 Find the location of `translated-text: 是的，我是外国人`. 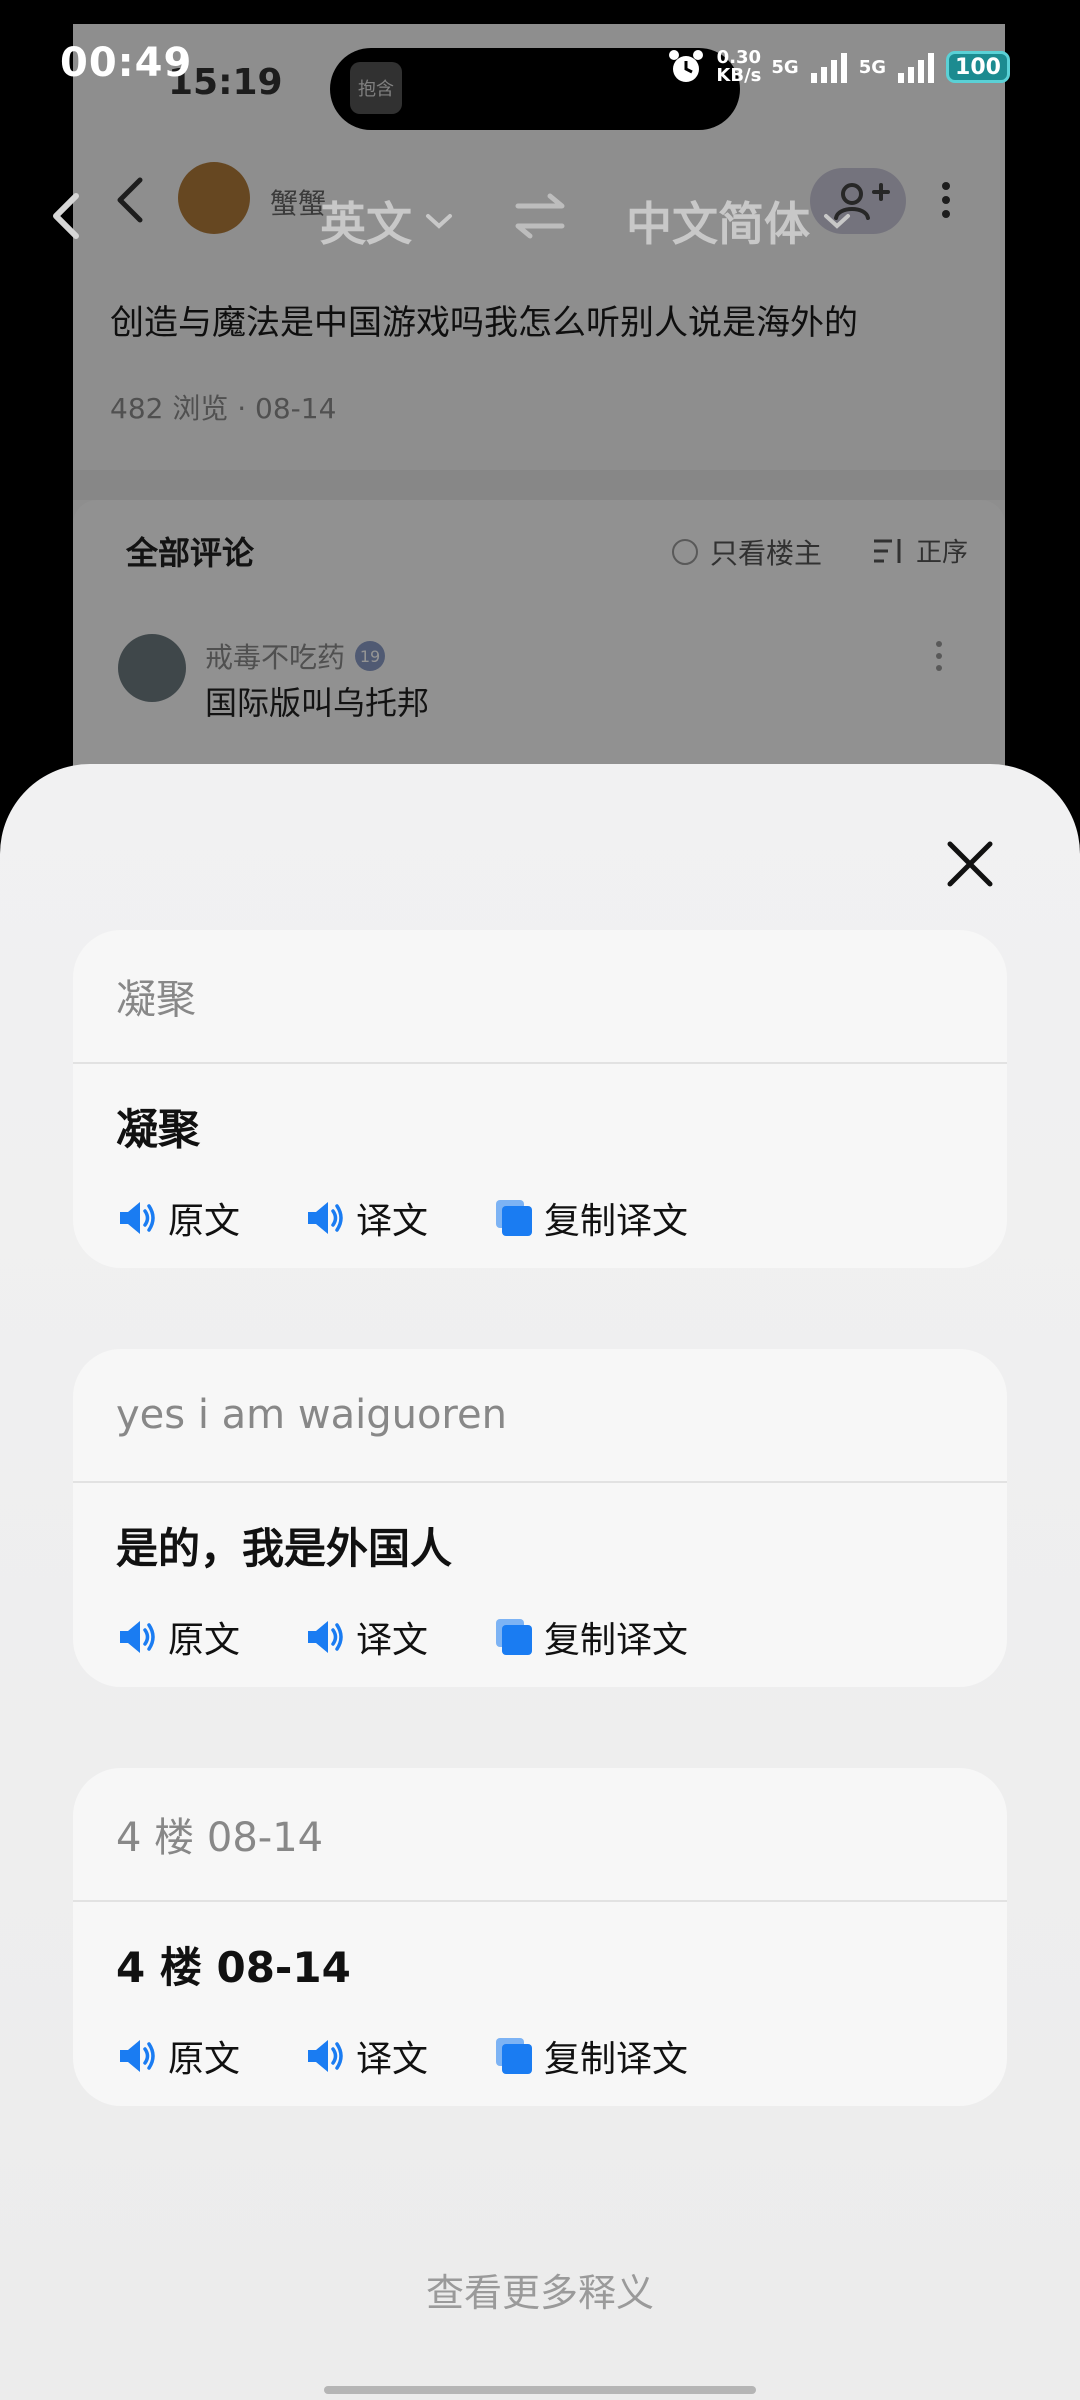

translated-text: 是的，我是外国人 is located at coordinates (284, 1548).